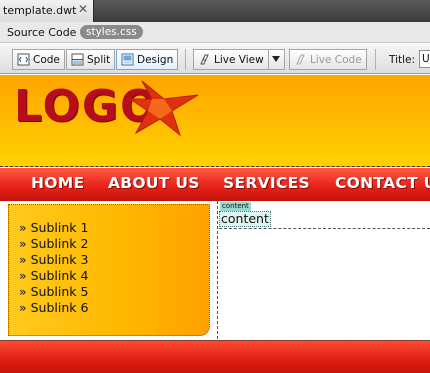 Image resolution: width=430 pixels, height=373 pixels. I want to click on split-view-button: Split, so click(91, 59).